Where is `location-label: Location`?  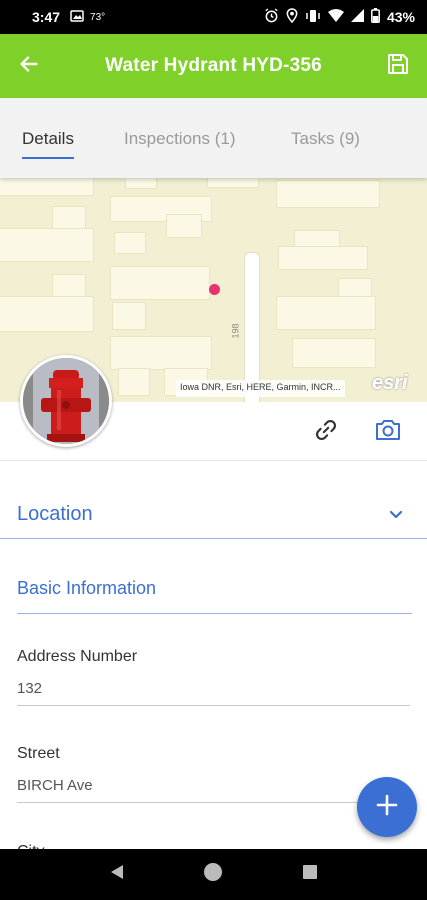
location-label: Location is located at coordinates (55, 514).